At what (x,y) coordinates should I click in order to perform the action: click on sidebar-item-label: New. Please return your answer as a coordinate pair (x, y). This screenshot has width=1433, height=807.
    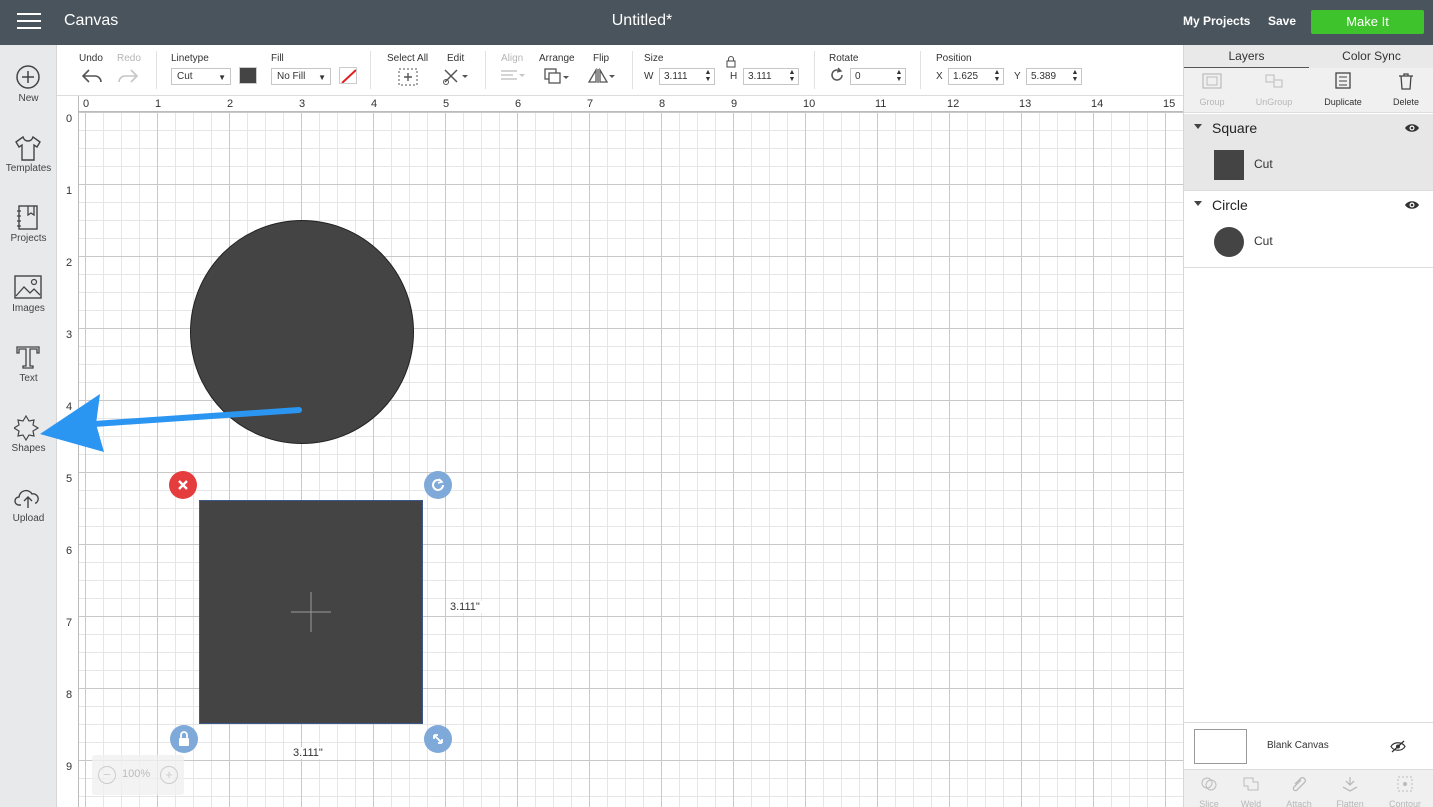
    Looking at the image, I should click on (28, 98).